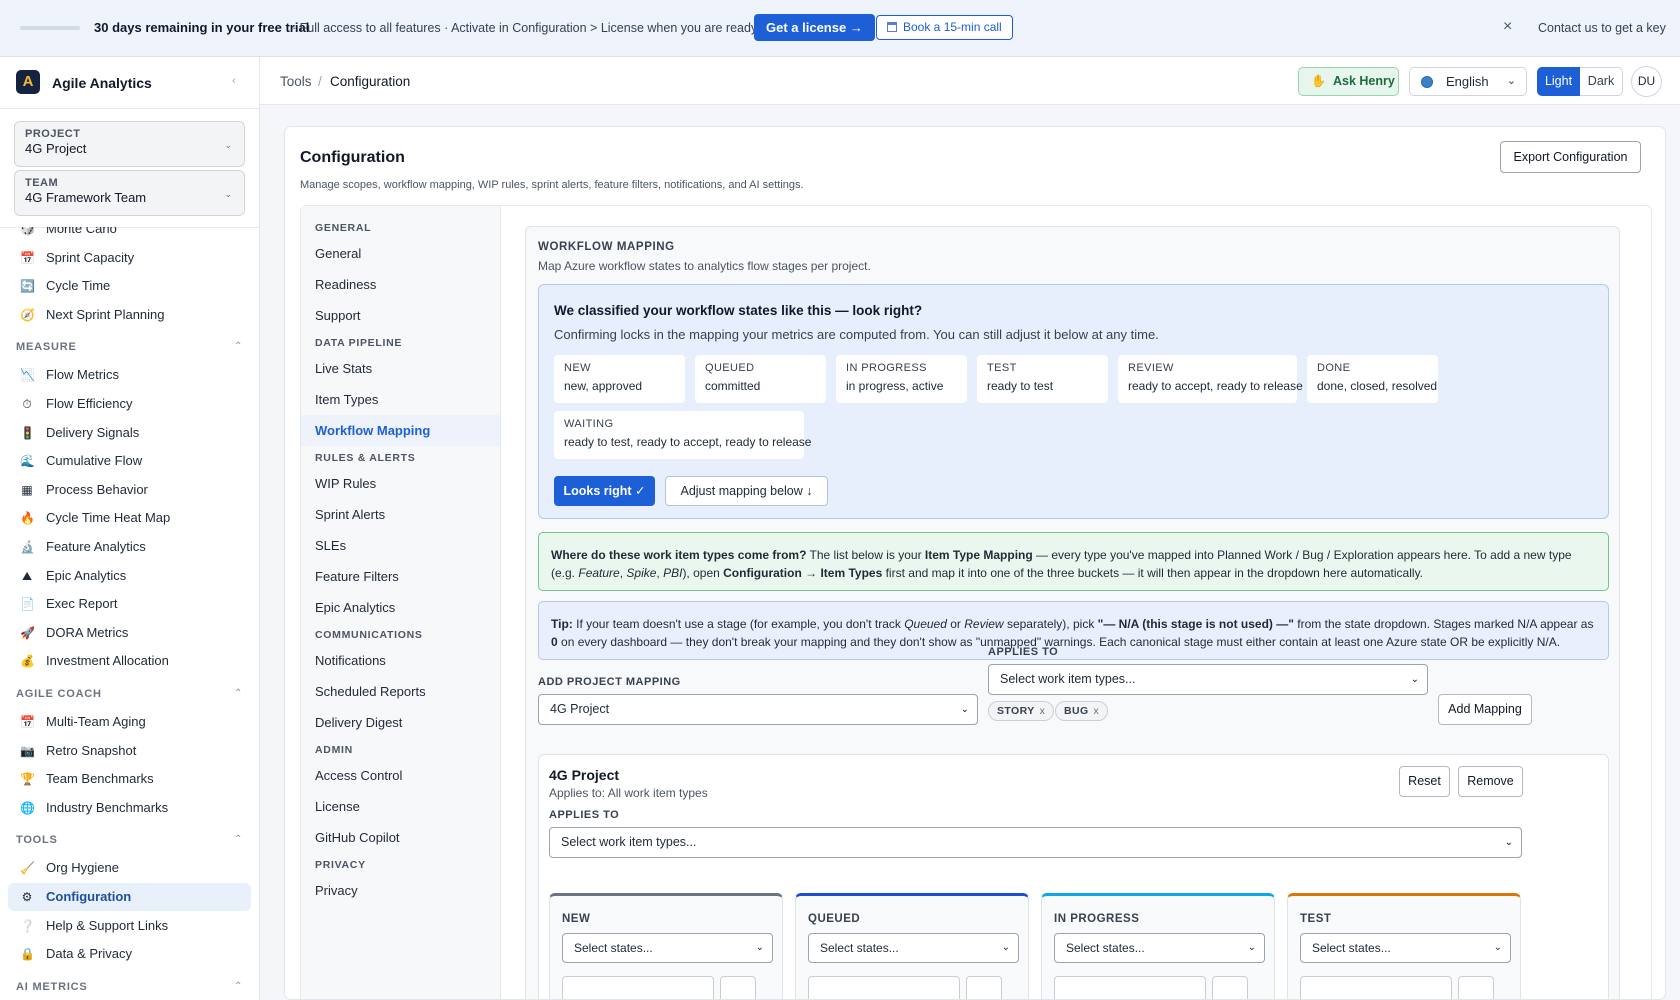 The width and height of the screenshot is (1680, 1000). What do you see at coordinates (129, 258) in the screenshot?
I see `sidebar-item-sprint-capacity: 📅 Sprint Capacity` at bounding box center [129, 258].